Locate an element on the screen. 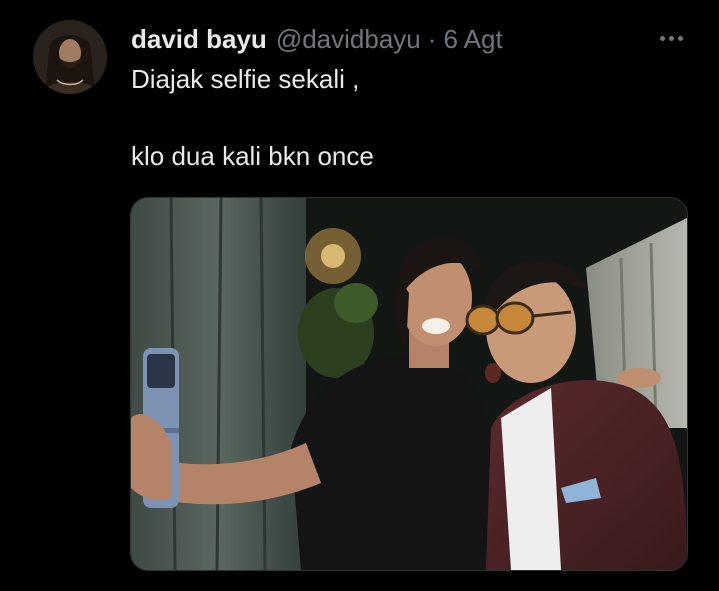 The image size is (719, 591). author-name: david bayu is located at coordinates (199, 39).